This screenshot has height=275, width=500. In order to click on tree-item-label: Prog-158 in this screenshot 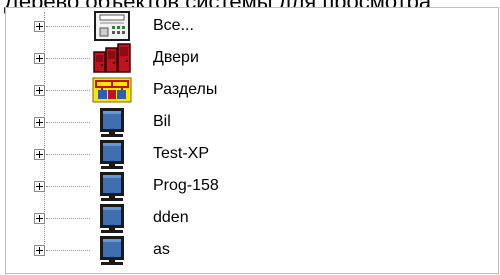, I will do `click(186, 185)`.